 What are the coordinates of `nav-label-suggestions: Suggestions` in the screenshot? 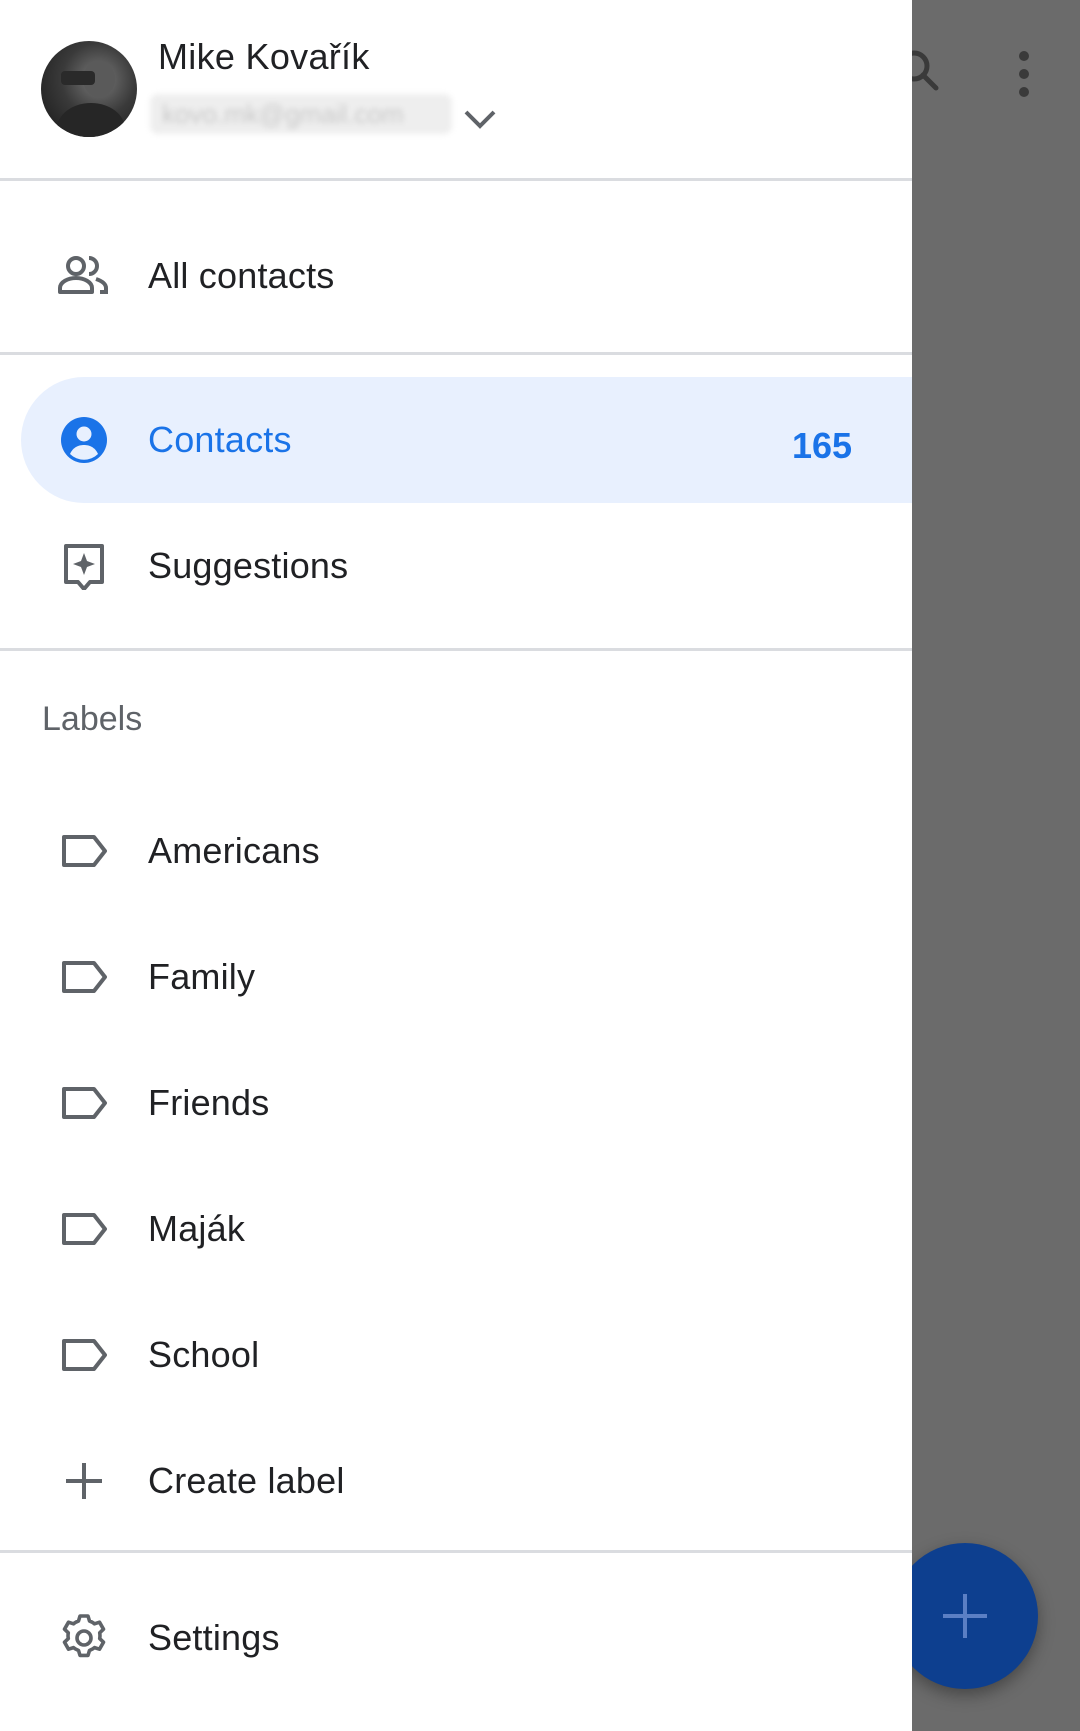 It's located at (248, 565).